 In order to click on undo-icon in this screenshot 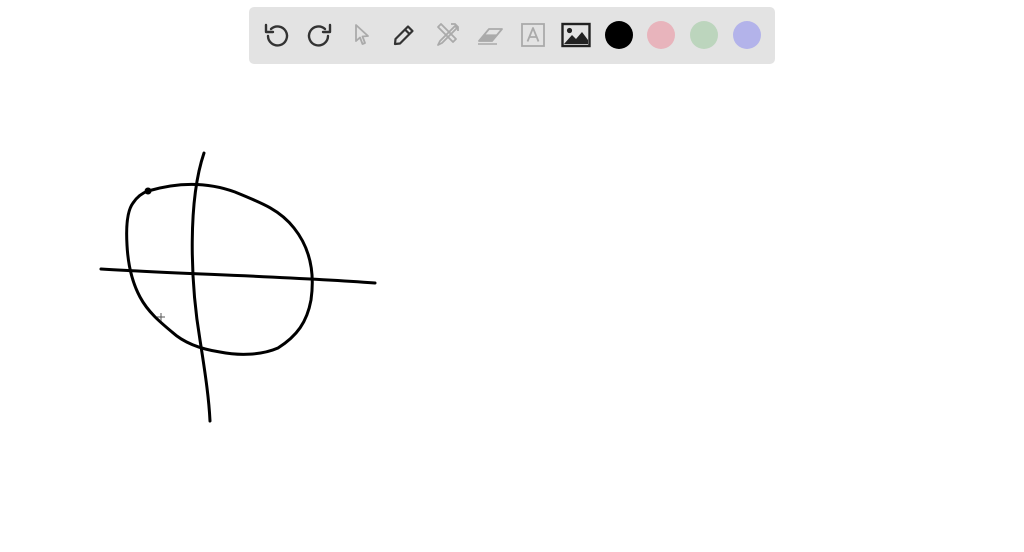, I will do `click(276, 35)`.